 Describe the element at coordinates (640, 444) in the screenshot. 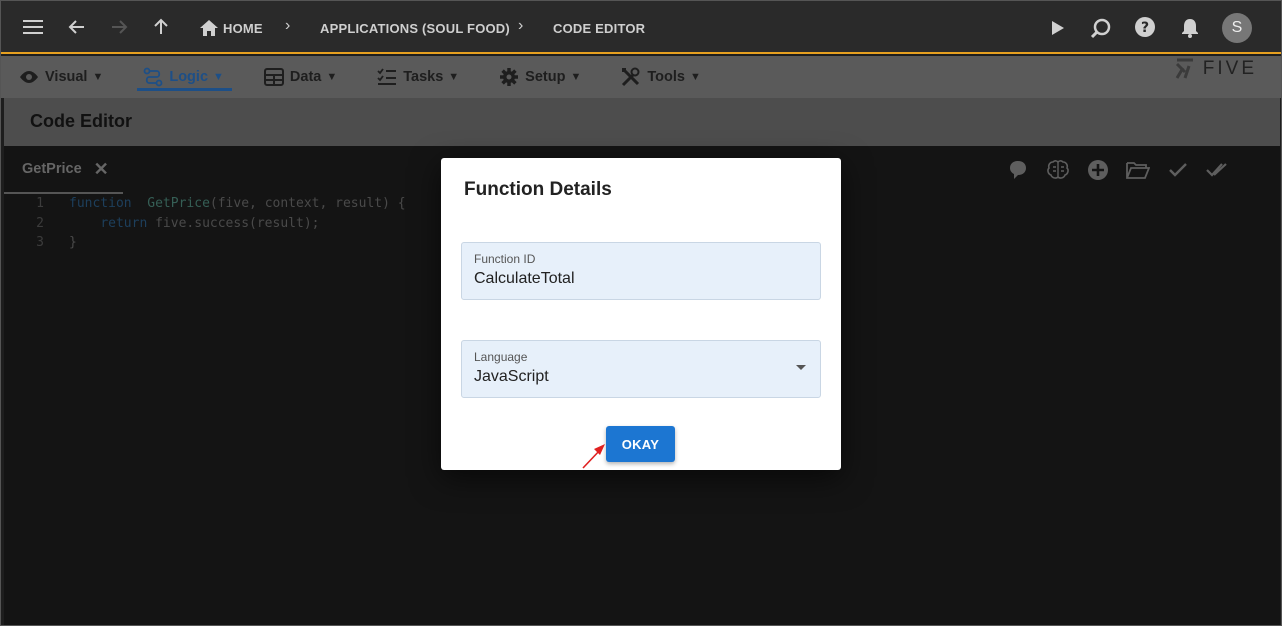

I see `okay-button: OKAY` at that location.